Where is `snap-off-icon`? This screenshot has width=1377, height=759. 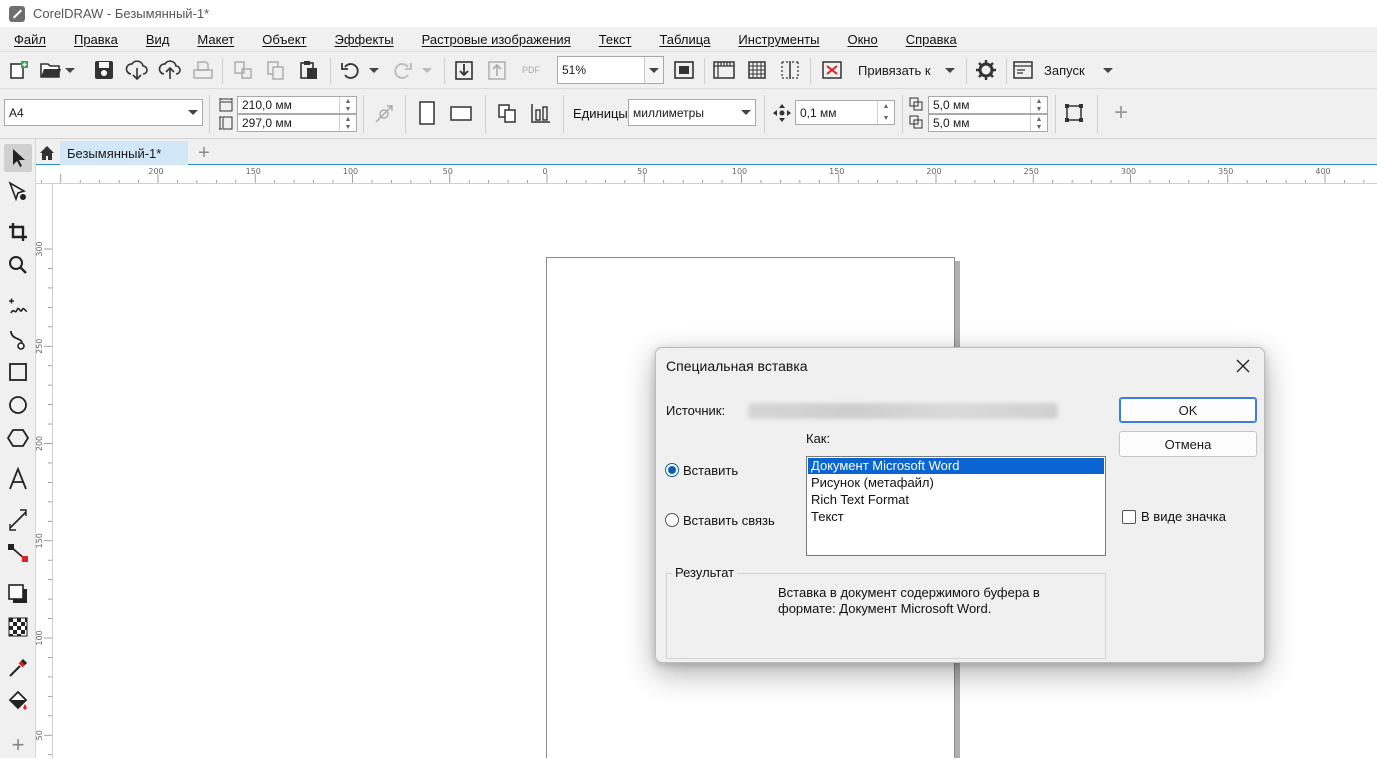
snap-off-icon is located at coordinates (832, 70).